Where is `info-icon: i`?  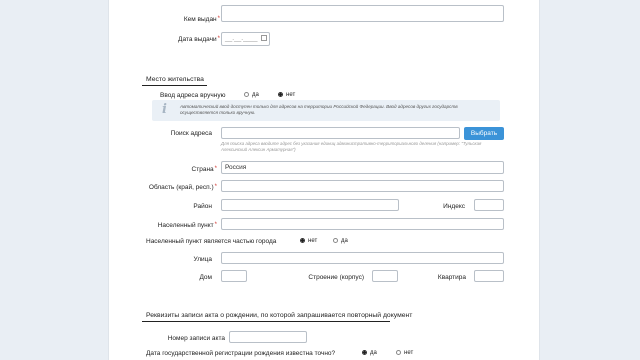 info-icon: i is located at coordinates (164, 109).